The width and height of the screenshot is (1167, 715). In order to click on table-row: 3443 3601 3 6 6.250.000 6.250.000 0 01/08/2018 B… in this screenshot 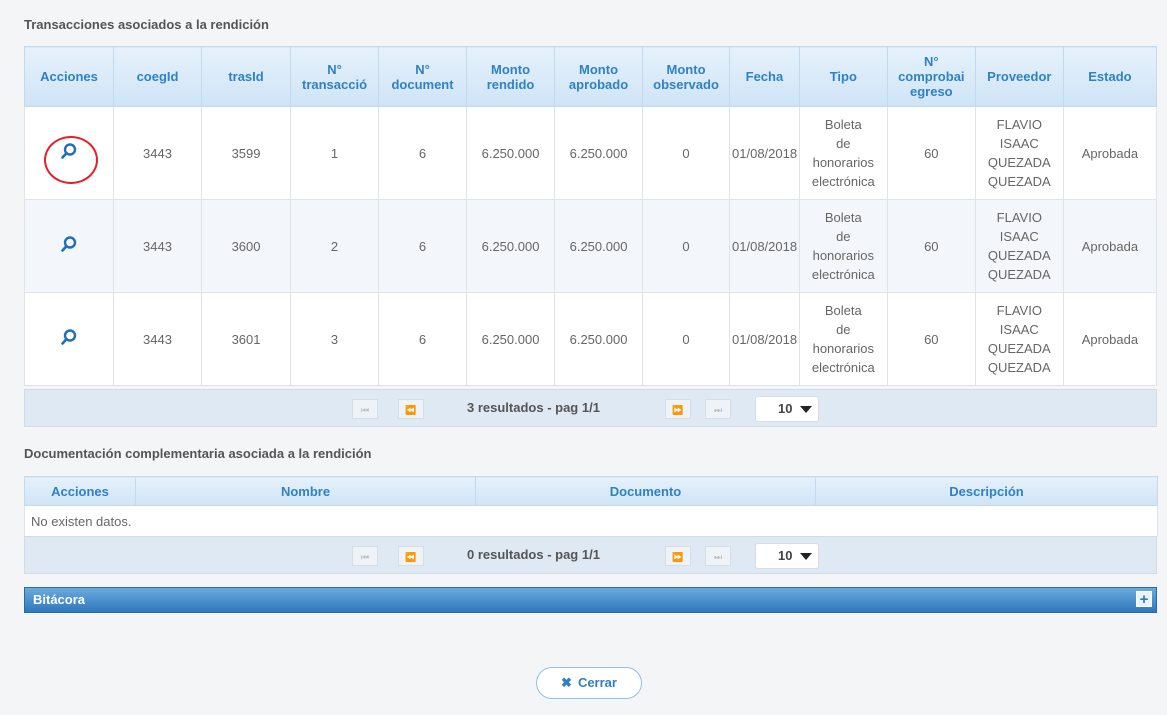, I will do `click(590, 339)`.